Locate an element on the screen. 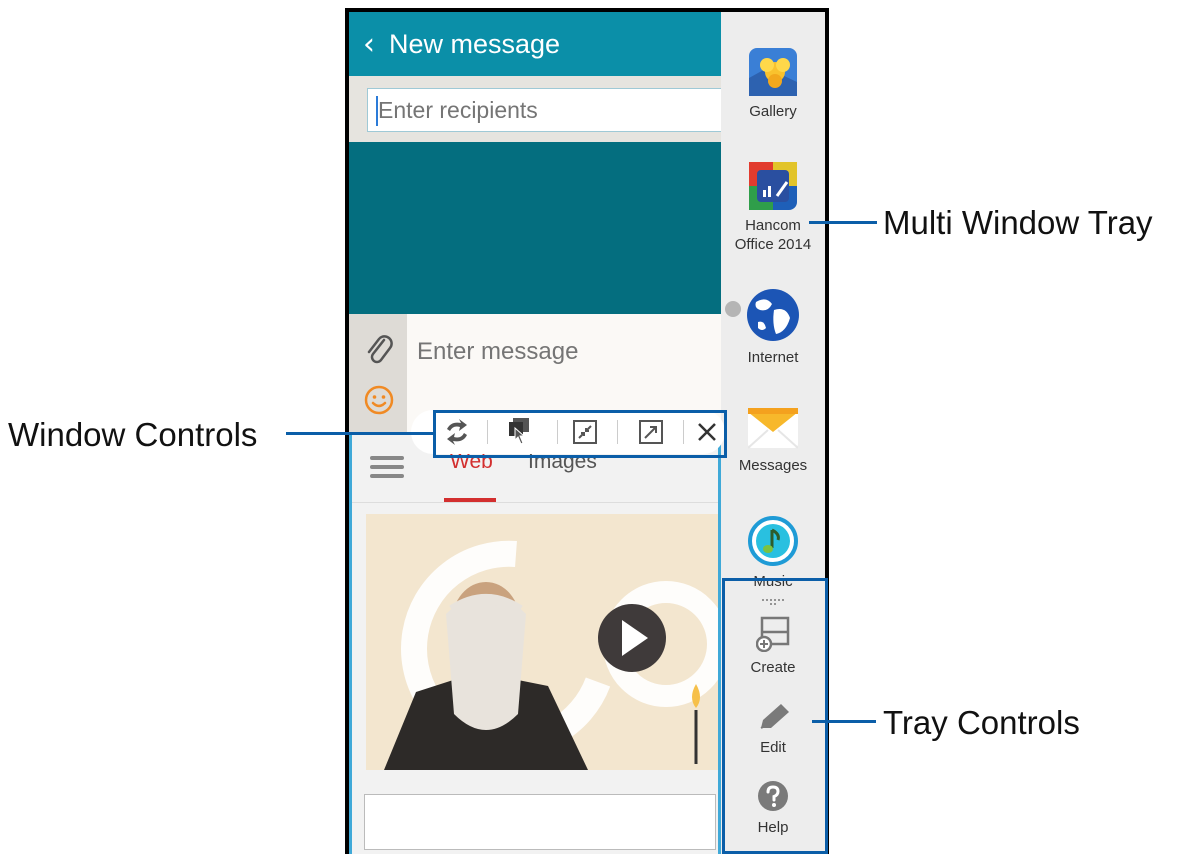 This screenshot has width=1187, height=854. tray-control-create: Create is located at coordinates (773, 646).